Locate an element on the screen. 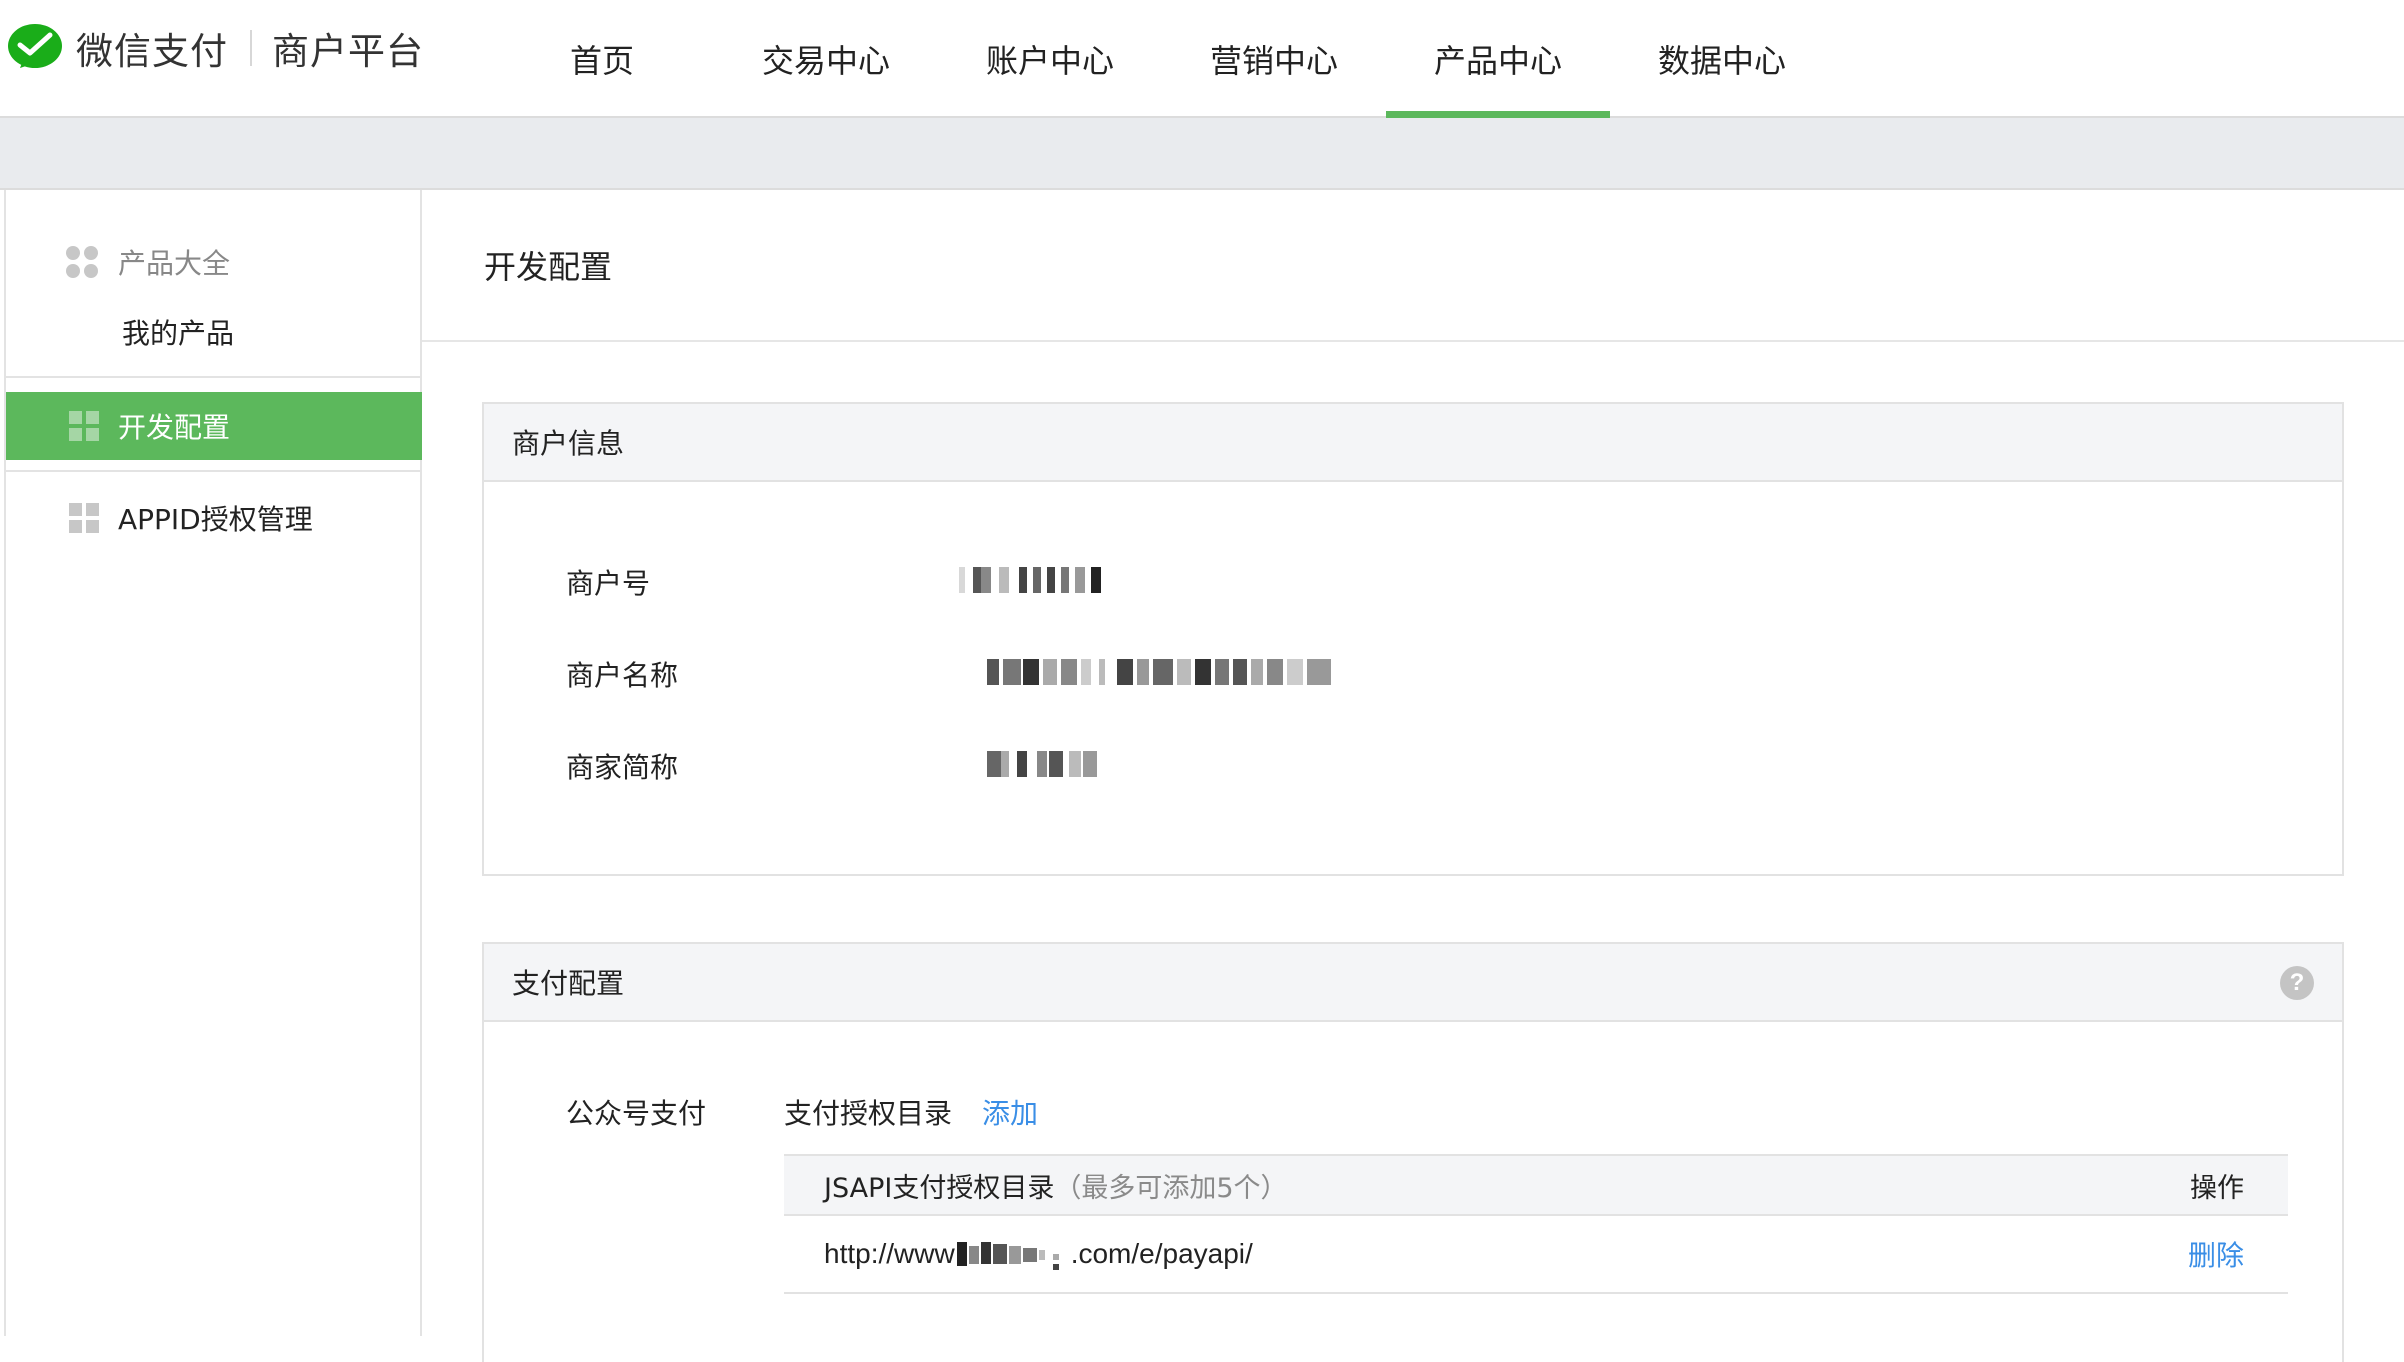  sidebar: 产品大全 我的产品 开发配置 APPID授权管理 is located at coordinates (213, 763).